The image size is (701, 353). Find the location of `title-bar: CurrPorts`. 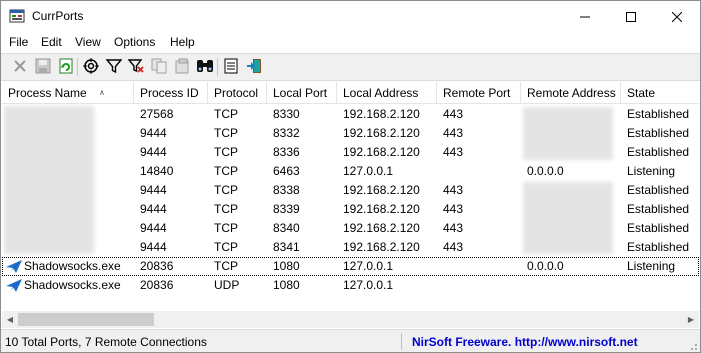

title-bar: CurrPorts is located at coordinates (350, 16).